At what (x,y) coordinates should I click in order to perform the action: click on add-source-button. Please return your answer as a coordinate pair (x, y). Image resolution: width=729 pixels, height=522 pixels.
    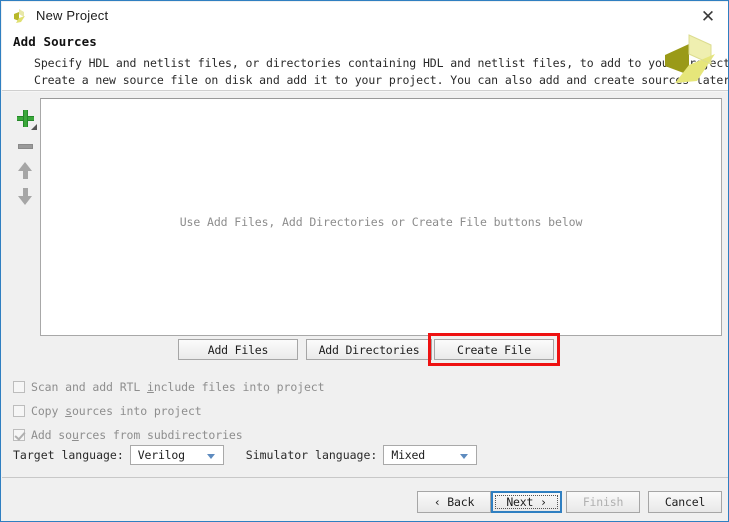
    Looking at the image, I should click on (25, 118).